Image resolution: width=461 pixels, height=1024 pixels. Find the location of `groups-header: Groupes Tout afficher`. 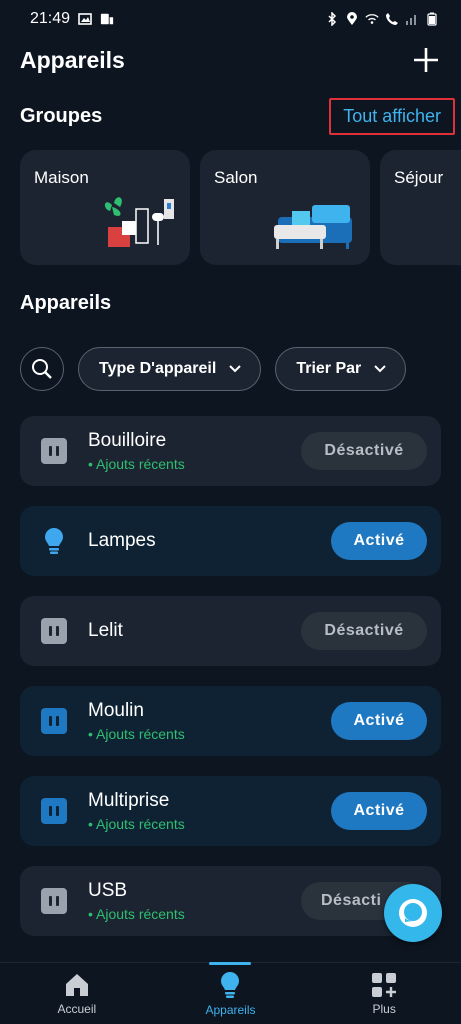

groups-header: Groupes Tout afficher is located at coordinates (237, 116).